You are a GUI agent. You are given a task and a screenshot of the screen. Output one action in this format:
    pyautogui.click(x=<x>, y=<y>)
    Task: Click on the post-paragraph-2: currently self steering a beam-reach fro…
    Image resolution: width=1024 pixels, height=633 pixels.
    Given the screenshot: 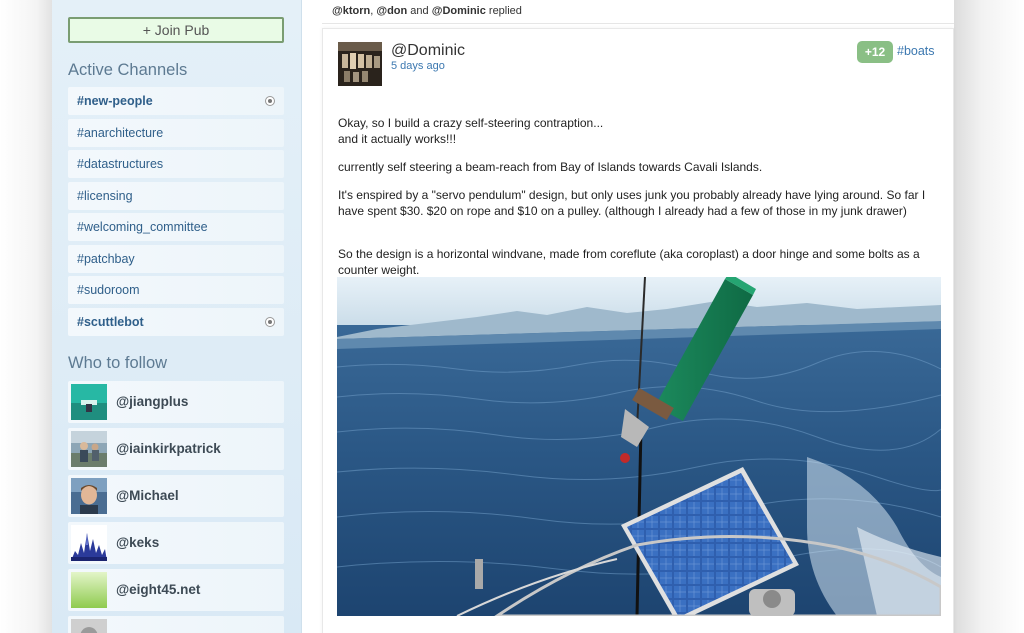 What is the action you would take?
    pyautogui.click(x=550, y=167)
    